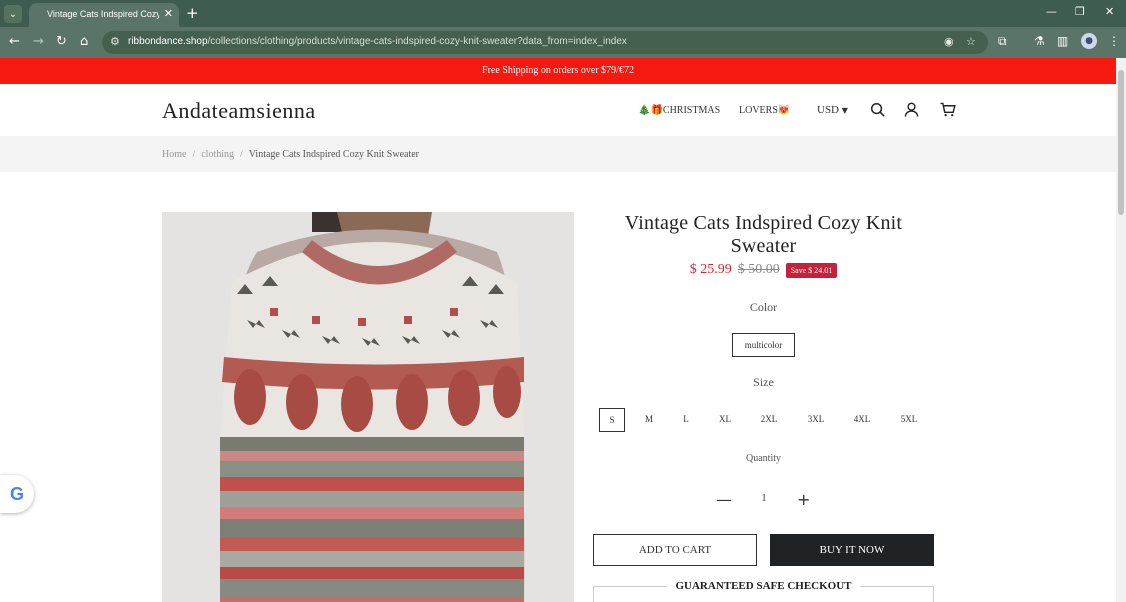 This screenshot has height=602, width=1126. Describe the element at coordinates (239, 111) in the screenshot. I see `store-logo: Andateamsienna` at that location.